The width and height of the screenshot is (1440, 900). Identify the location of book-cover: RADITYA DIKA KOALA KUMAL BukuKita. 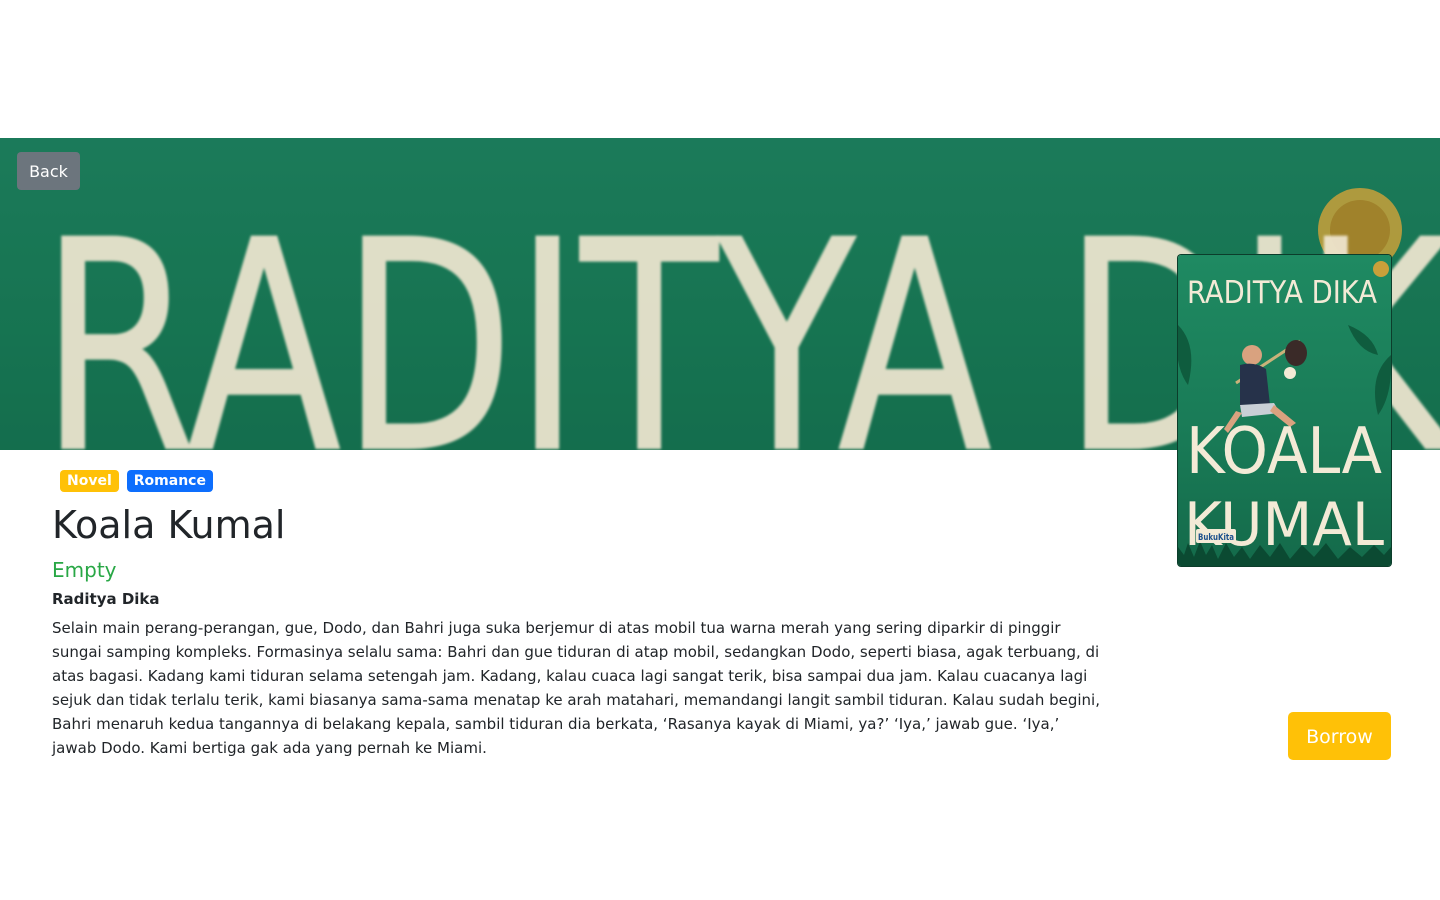
(1284, 410).